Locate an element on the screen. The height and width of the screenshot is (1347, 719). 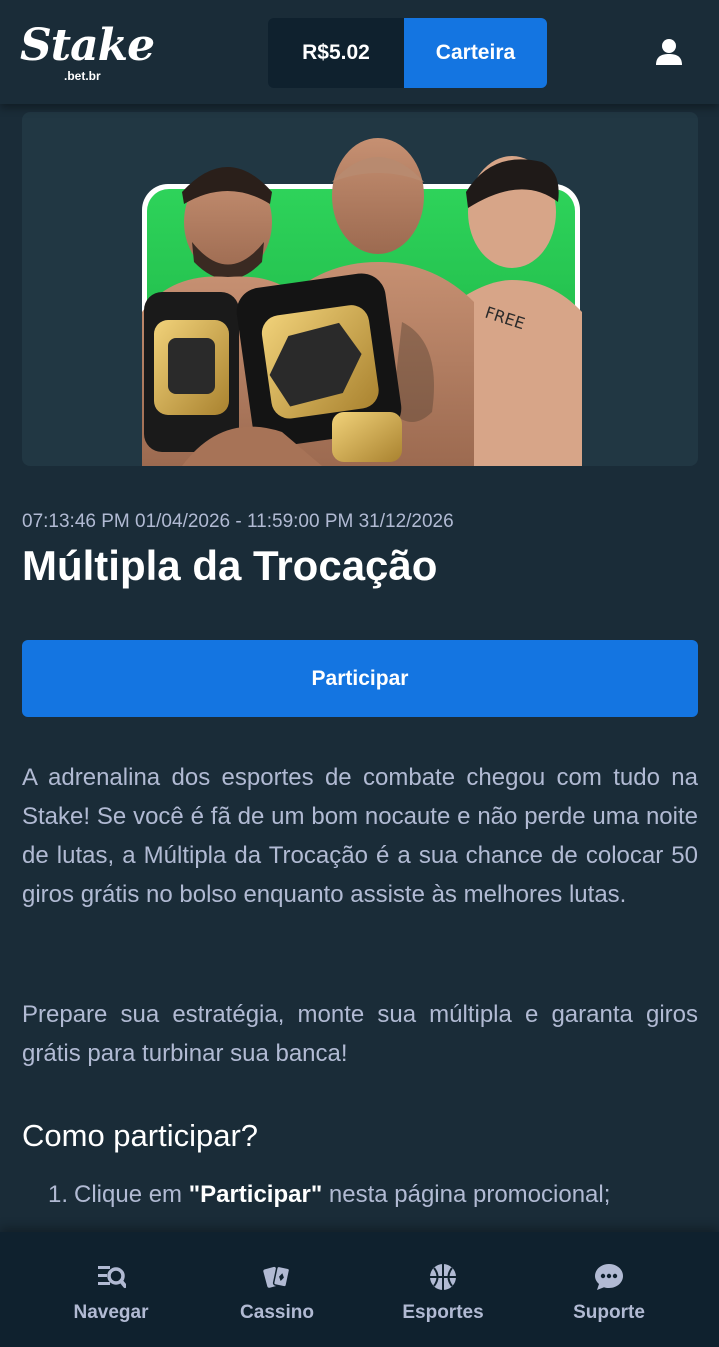
banner-image: FREE is located at coordinates (362, 302).